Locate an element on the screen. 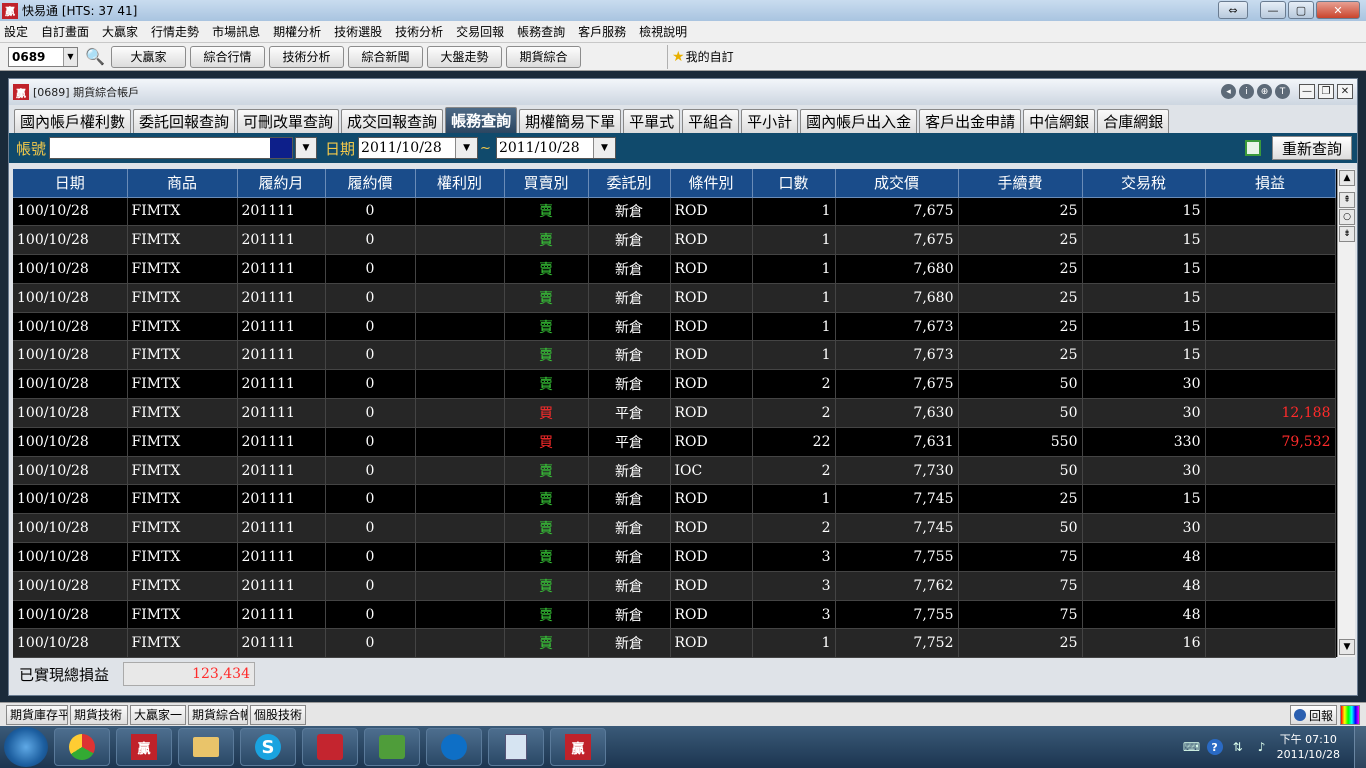  taskbar-kyt-icon: 贏 is located at coordinates (144, 747).